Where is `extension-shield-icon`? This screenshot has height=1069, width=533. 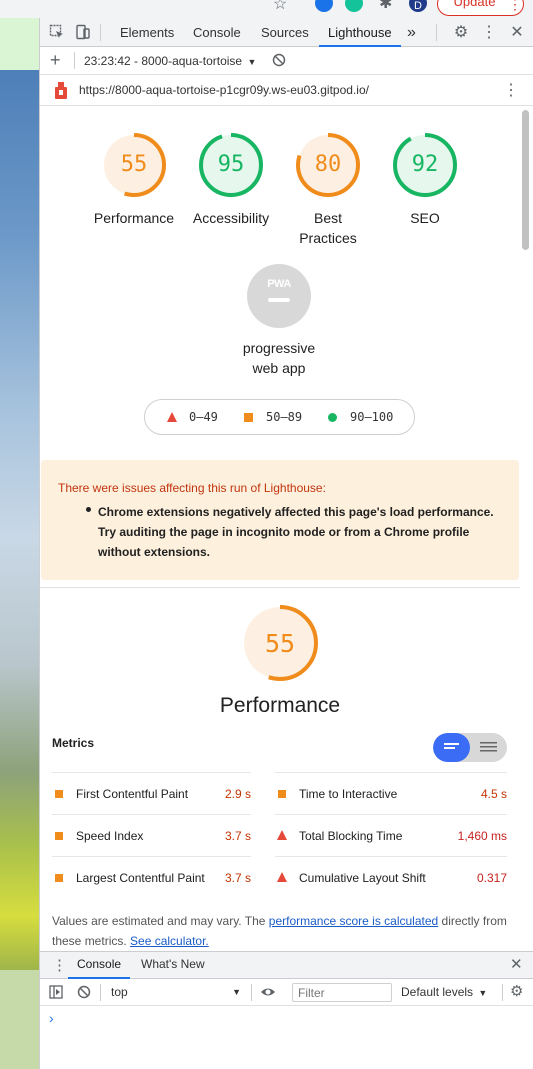
extension-shield-icon is located at coordinates (324, 6).